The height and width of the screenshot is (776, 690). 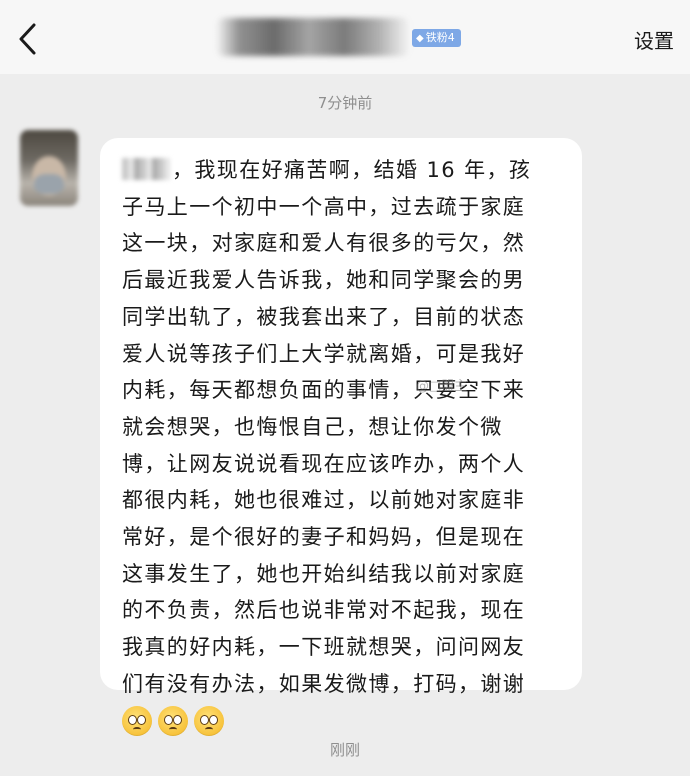 I want to click on message-timestamp: 7分钟前, so click(x=345, y=103).